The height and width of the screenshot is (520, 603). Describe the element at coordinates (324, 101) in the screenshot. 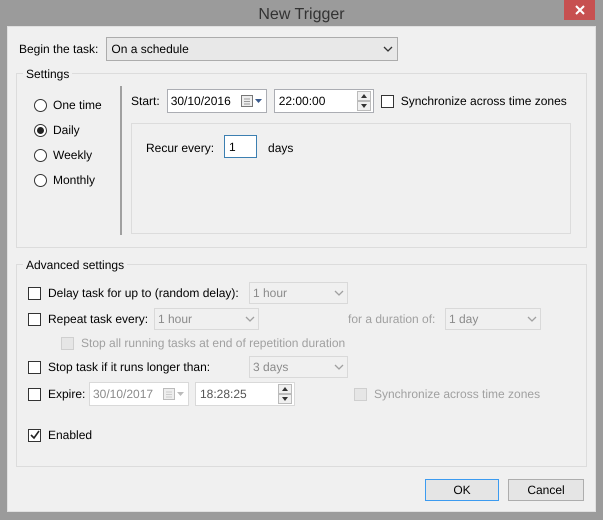

I see `time-field: 22:00:00` at that location.